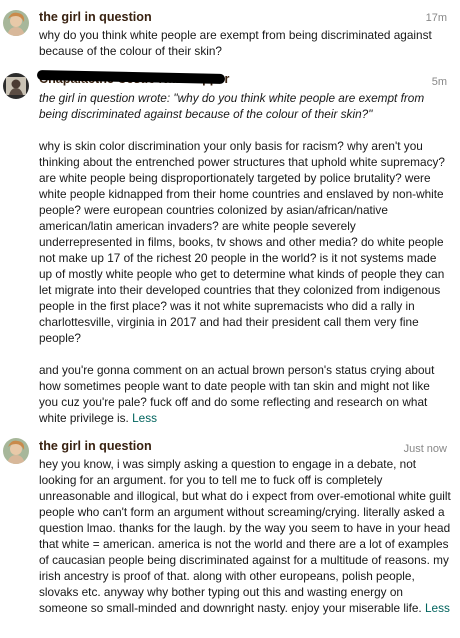 This screenshot has height=638, width=460. I want to click on avatar, so click(16, 451).